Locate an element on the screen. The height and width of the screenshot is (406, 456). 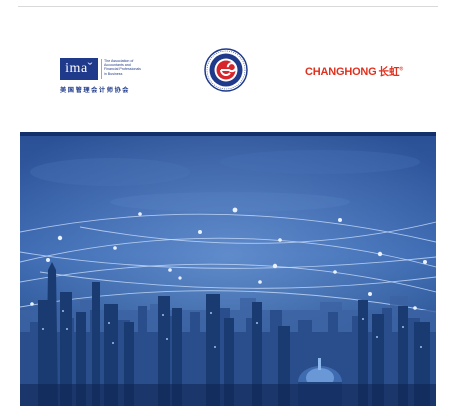
seal-emblem-graphic is located at coordinates (226, 70).